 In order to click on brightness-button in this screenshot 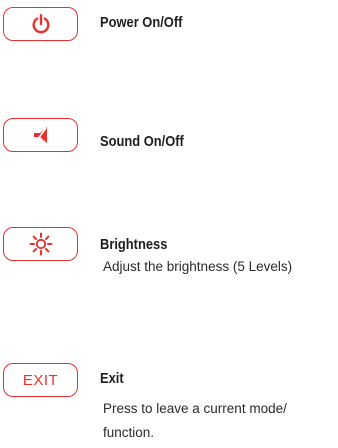, I will do `click(40, 244)`.